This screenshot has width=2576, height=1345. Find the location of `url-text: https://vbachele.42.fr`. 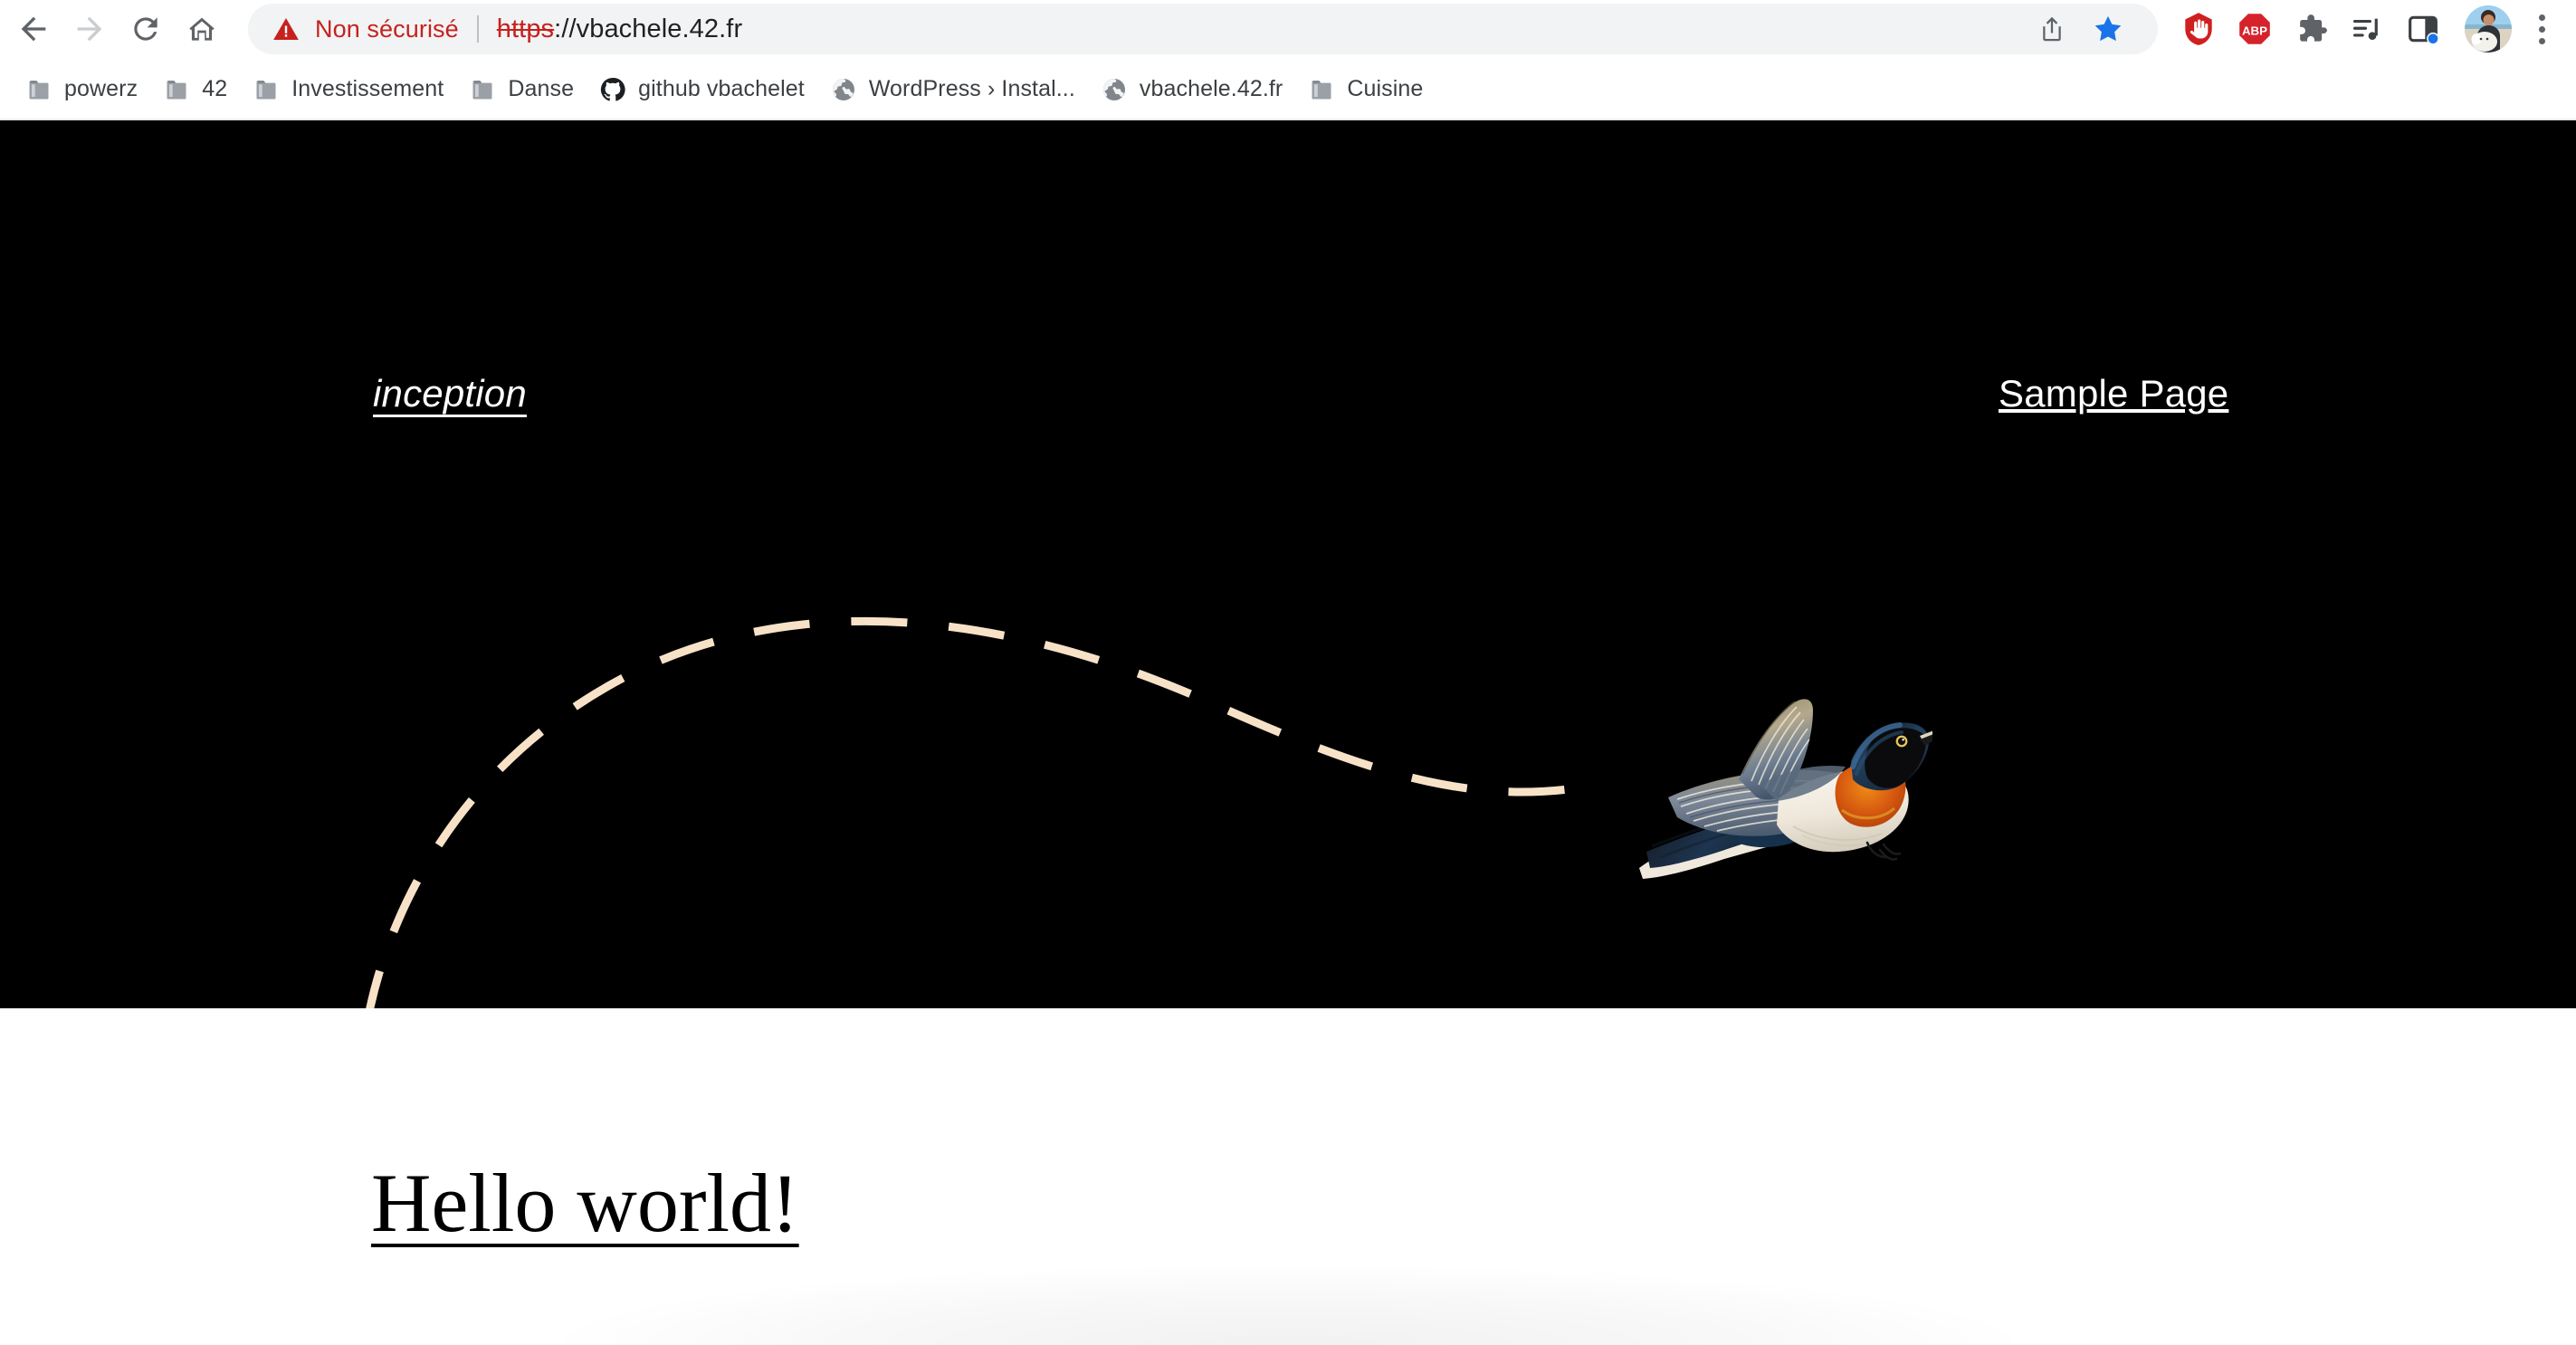

url-text: https://vbachele.42.fr is located at coordinates (619, 29).